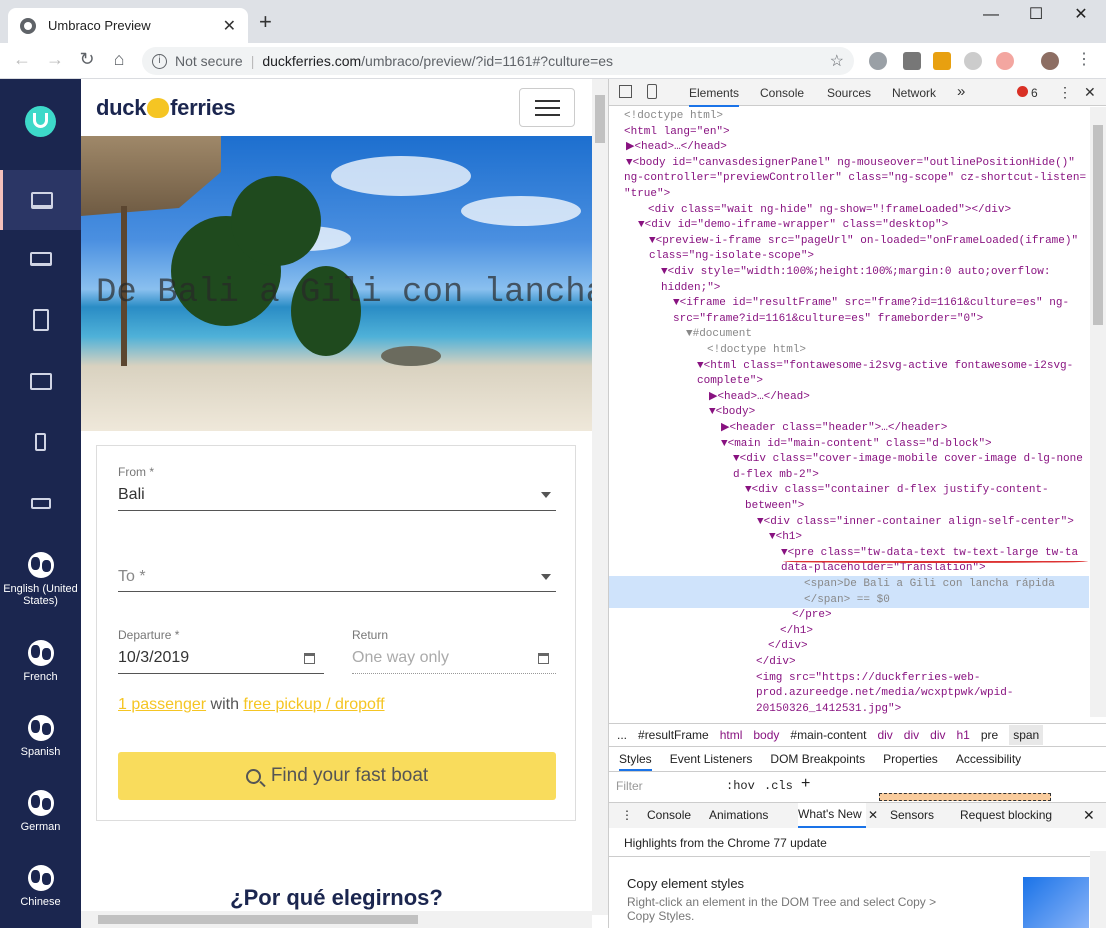  What do you see at coordinates (40, 579) in the screenshot?
I see `language-english: English (United States)` at bounding box center [40, 579].